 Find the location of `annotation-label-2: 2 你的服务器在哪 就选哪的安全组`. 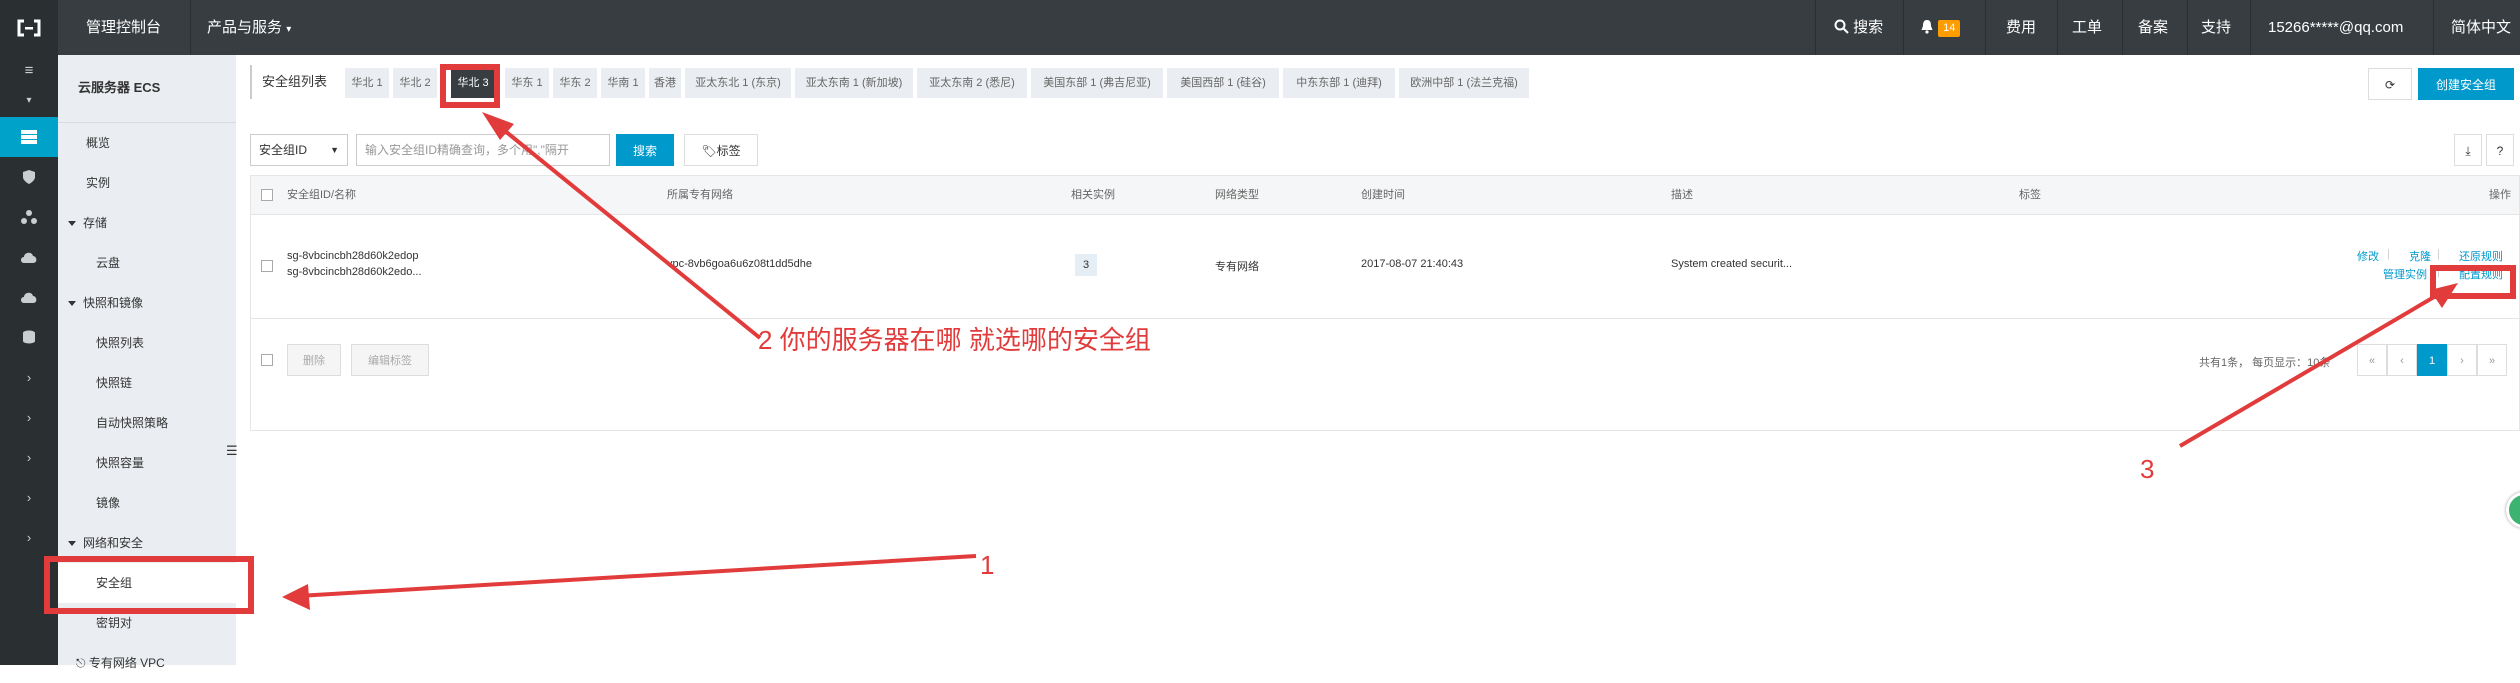

annotation-label-2: 2 你的服务器在哪 就选哪的安全组 is located at coordinates (954, 340).